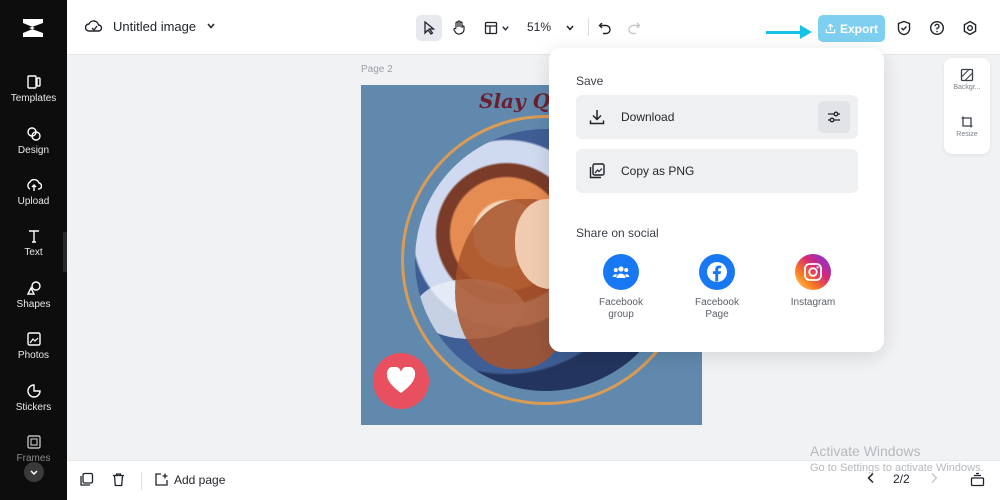 This screenshot has width=1000, height=500. What do you see at coordinates (377, 69) in the screenshot?
I see `page-label: Page 2` at bounding box center [377, 69].